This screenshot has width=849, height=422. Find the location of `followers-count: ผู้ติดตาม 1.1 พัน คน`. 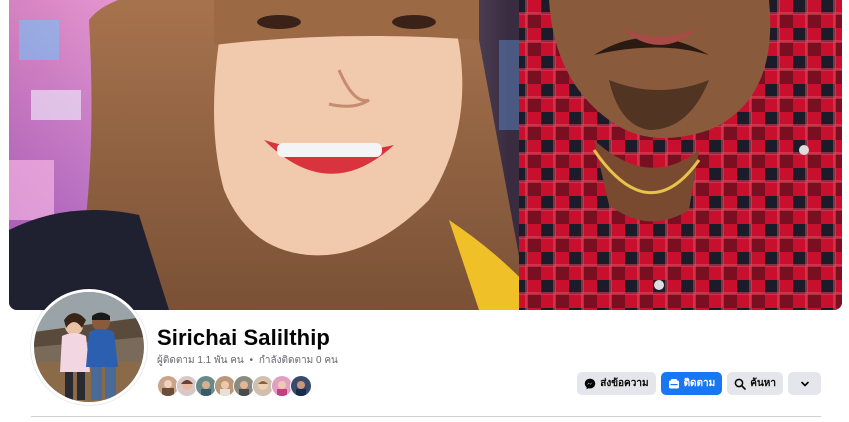

followers-count: ผู้ติดตาม 1.1 พัน คน is located at coordinates (200, 360).